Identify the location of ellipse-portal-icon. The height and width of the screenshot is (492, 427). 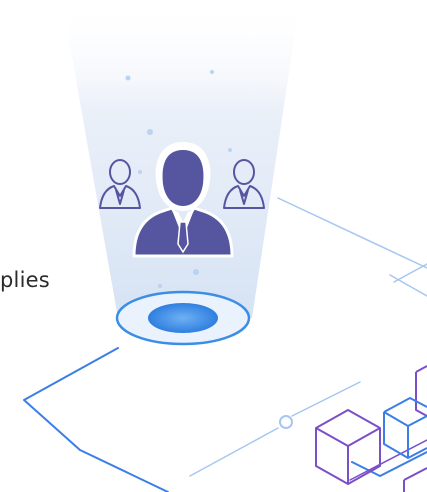
(183, 318).